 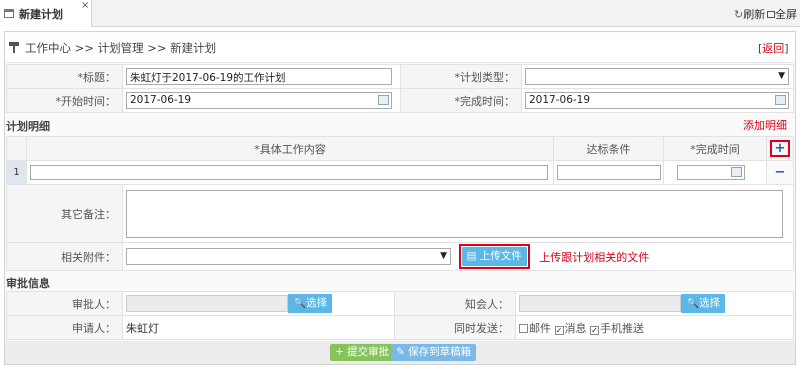 What do you see at coordinates (461, 100) in the screenshot?
I see `end-time-label: *完成时间：` at bounding box center [461, 100].